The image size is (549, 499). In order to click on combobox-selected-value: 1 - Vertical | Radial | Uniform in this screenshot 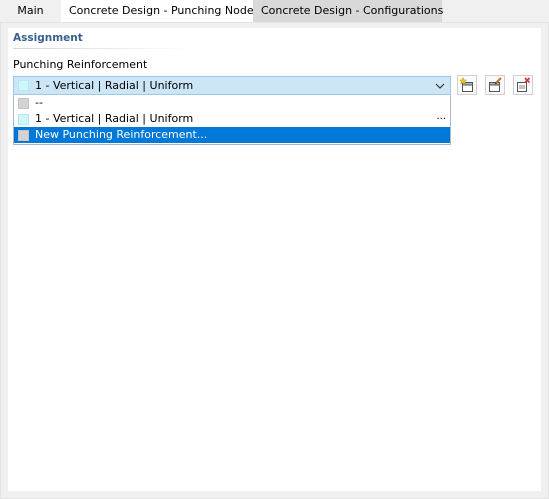, I will do `click(114, 85)`.